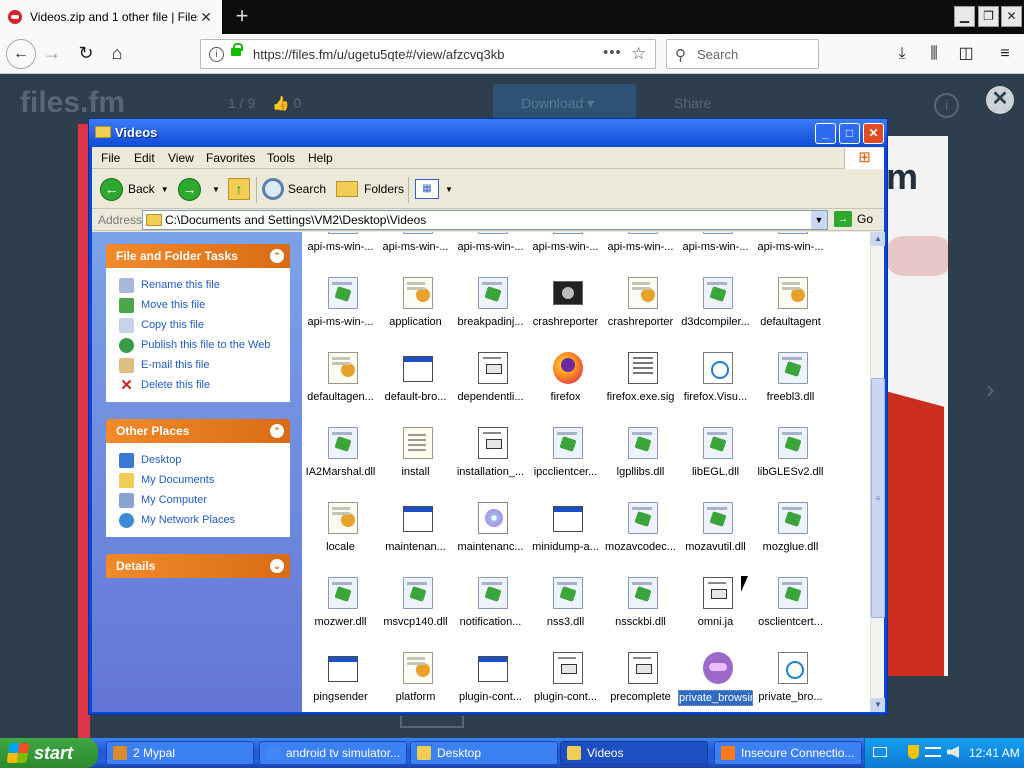  What do you see at coordinates (204, 345) in the screenshot?
I see `task-publish: Publish this file to the Web` at bounding box center [204, 345].